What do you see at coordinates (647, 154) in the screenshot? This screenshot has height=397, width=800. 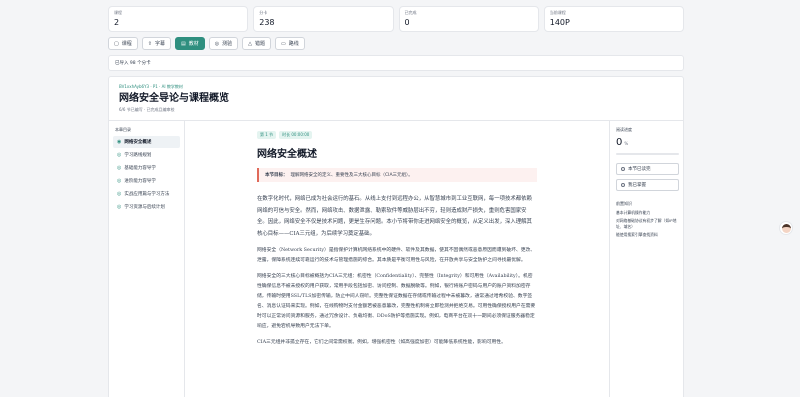 I see `progress-bar` at bounding box center [647, 154].